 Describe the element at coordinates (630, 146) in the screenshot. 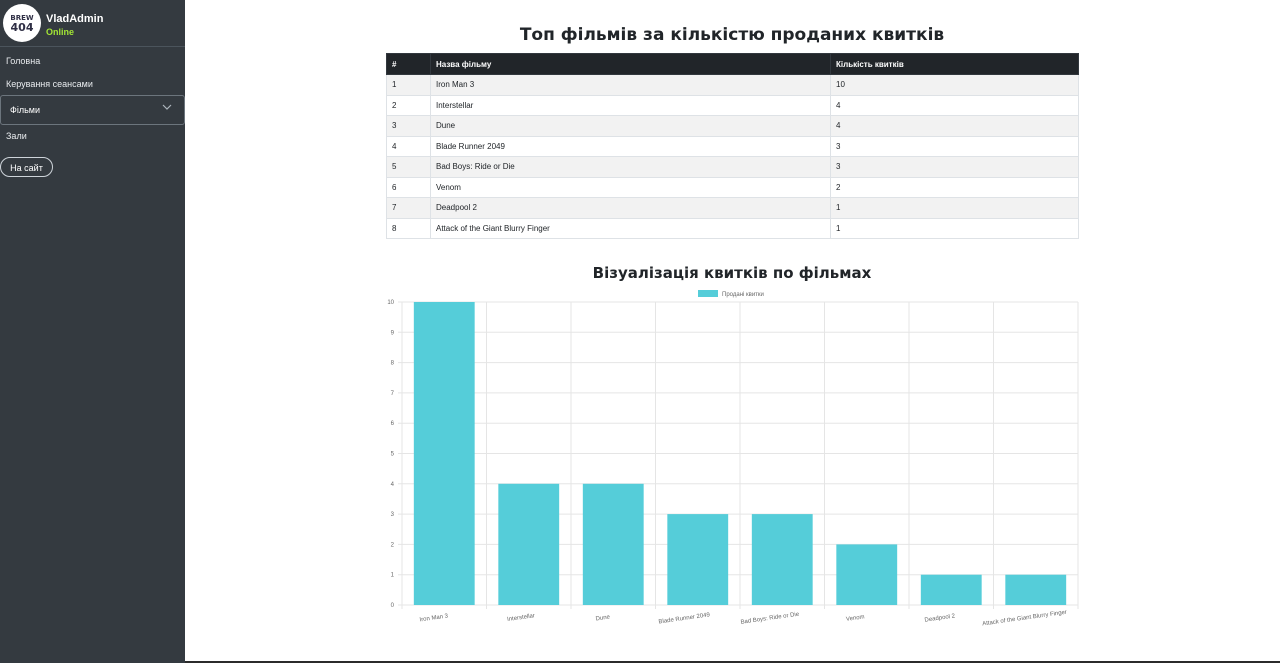

I see `cell-film: Blade Runner 2049` at that location.